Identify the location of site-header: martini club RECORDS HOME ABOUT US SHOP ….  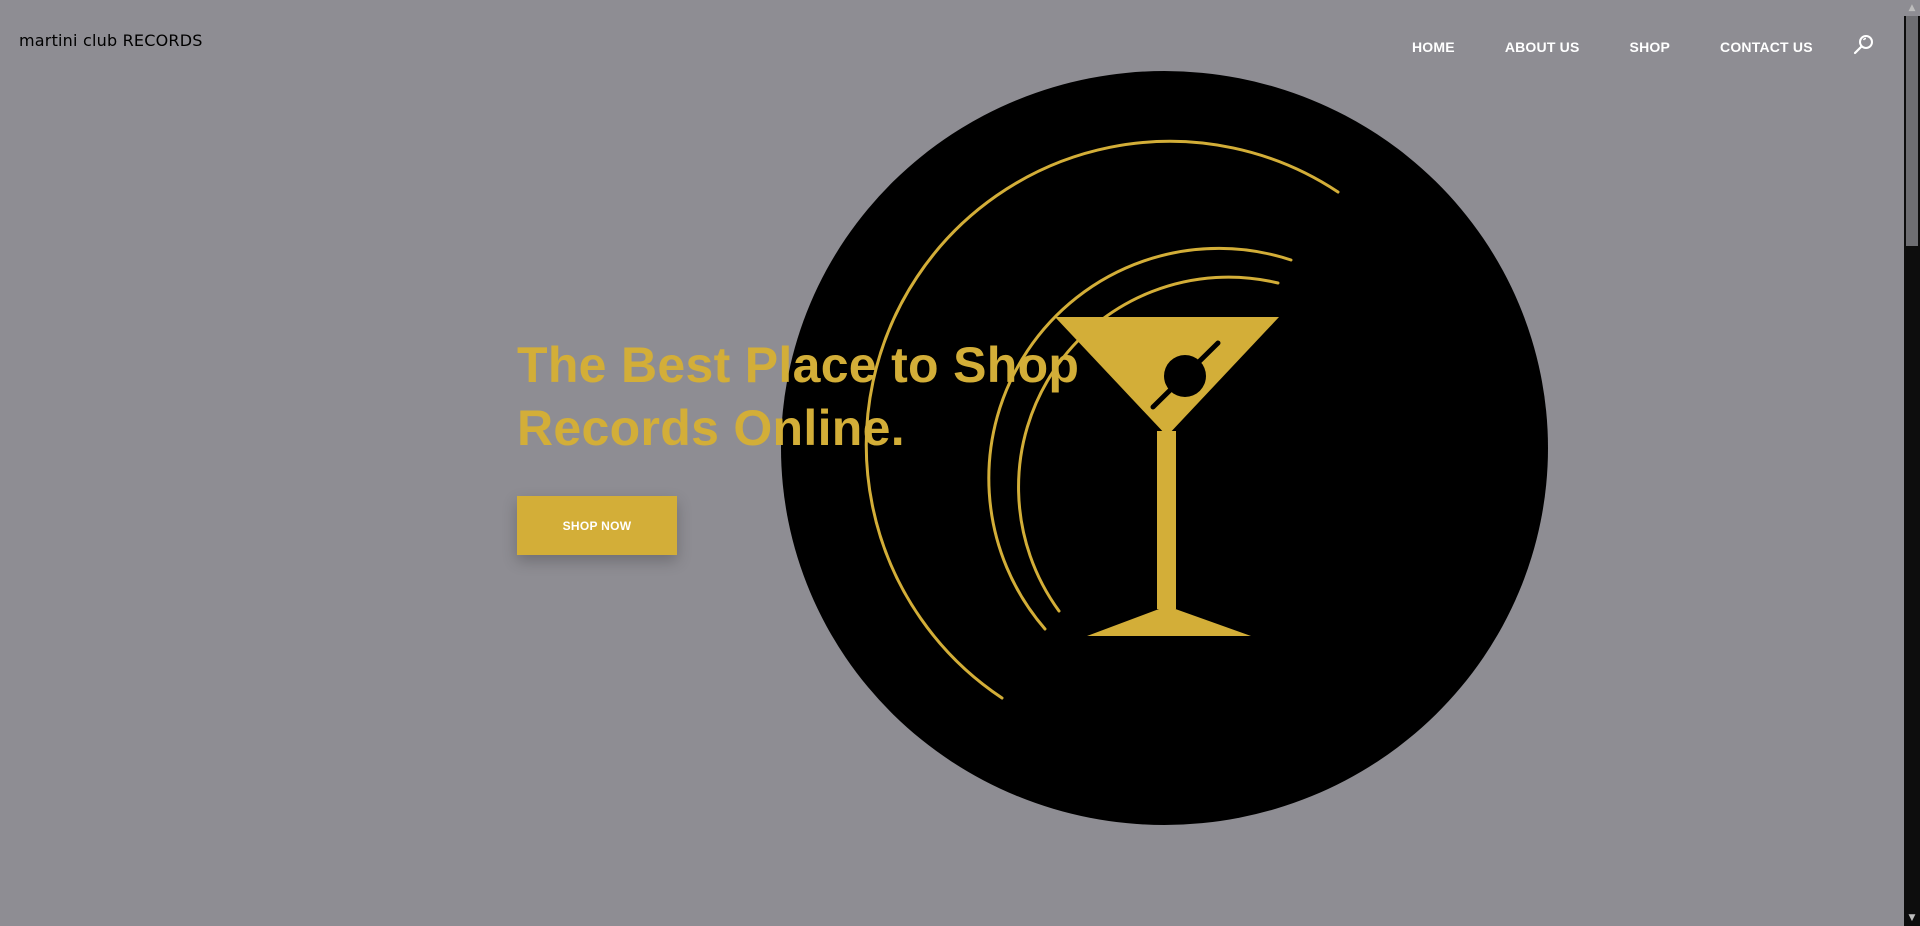
(952, 45).